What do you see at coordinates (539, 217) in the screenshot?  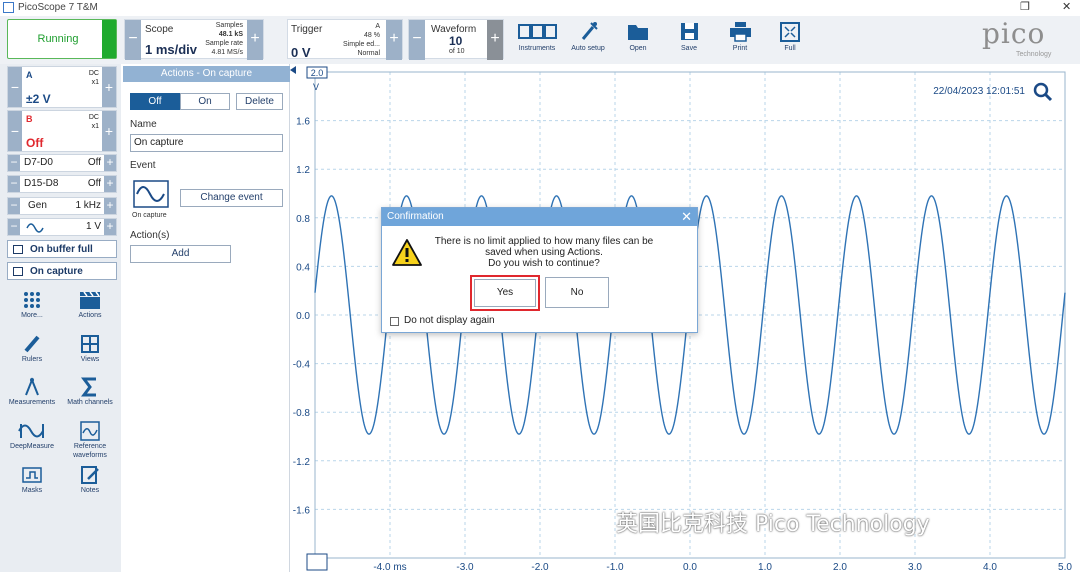 I see `dialog-title: Confirmation` at bounding box center [539, 217].